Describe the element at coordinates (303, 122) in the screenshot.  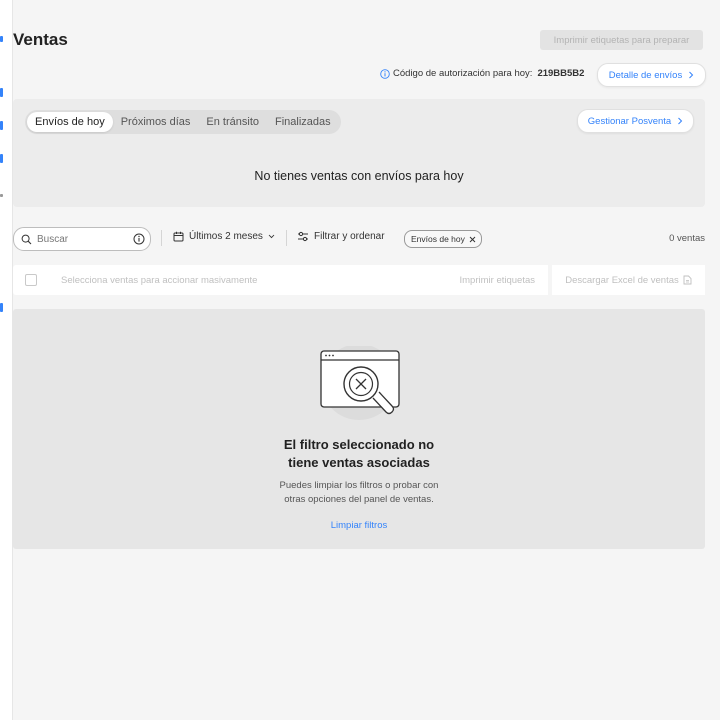
I see `tab-finished: Finalizadas` at that location.